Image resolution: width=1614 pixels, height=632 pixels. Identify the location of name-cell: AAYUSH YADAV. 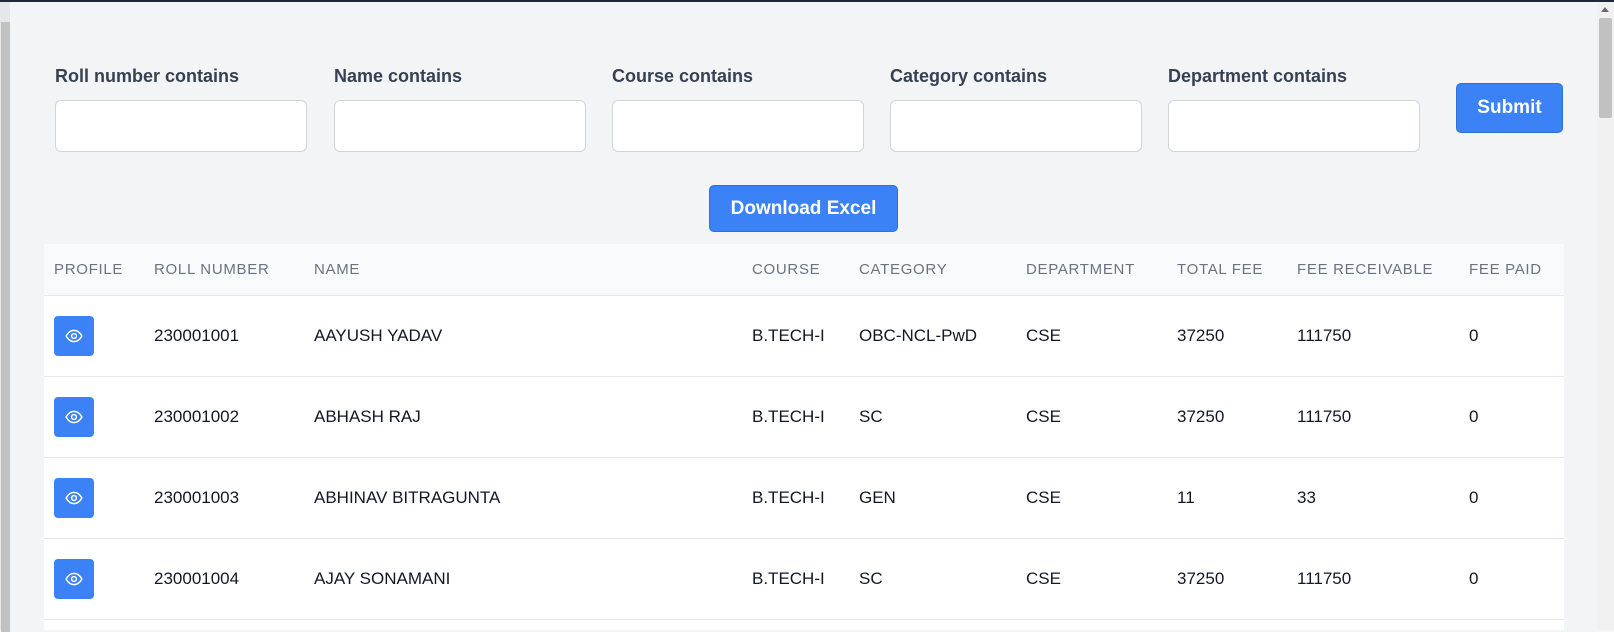
(523, 336).